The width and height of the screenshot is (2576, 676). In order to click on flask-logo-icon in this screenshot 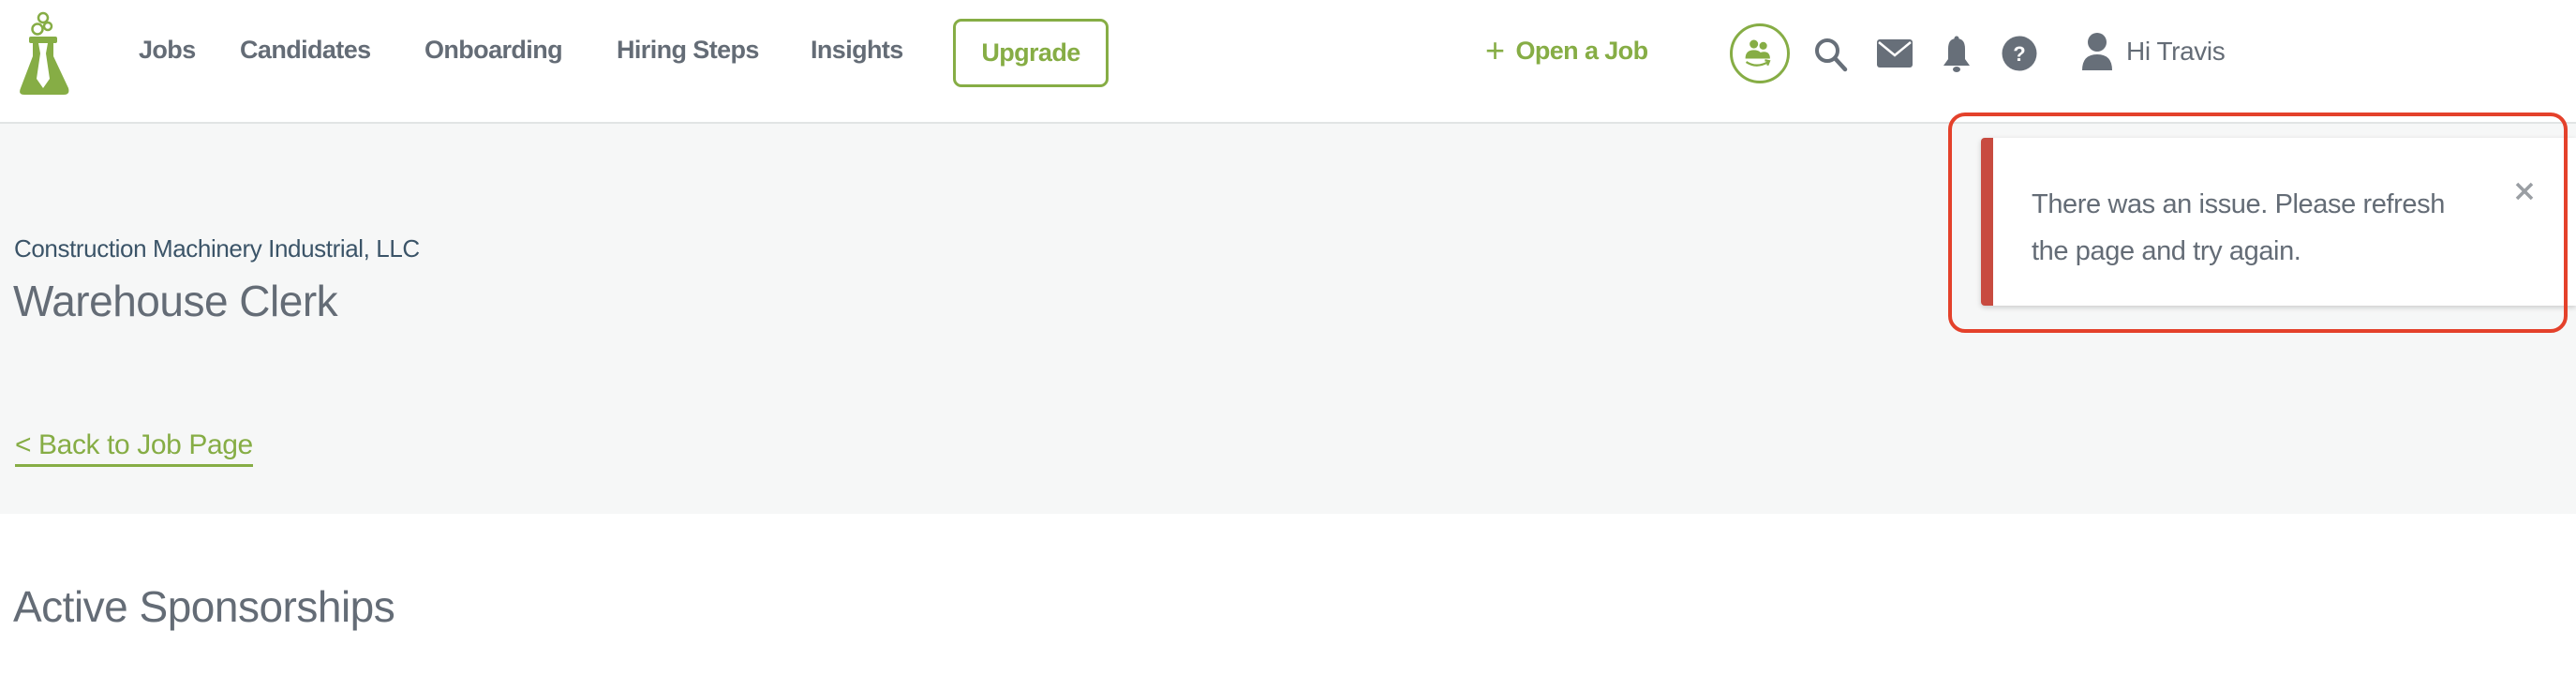, I will do `click(45, 54)`.